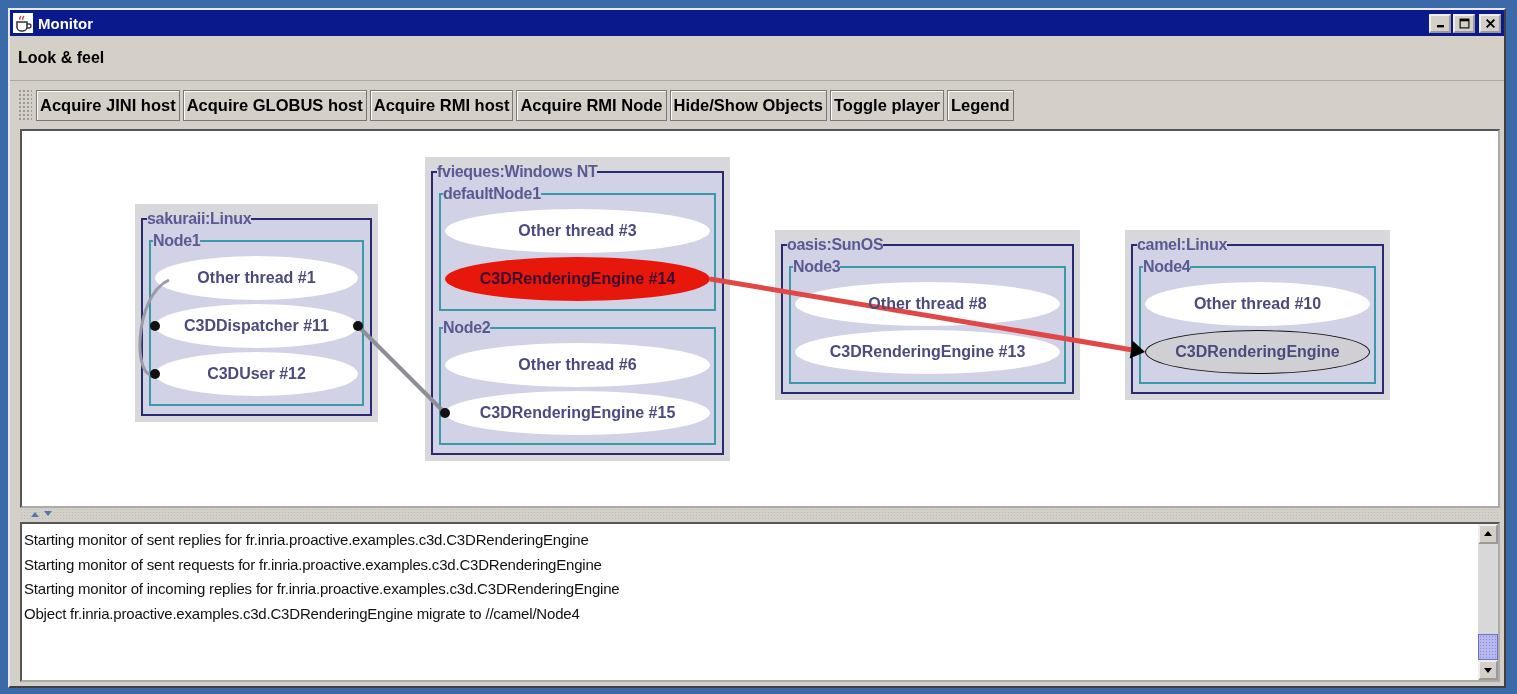  Describe the element at coordinates (23, 23) in the screenshot. I see `coffee-cup-icon` at that location.